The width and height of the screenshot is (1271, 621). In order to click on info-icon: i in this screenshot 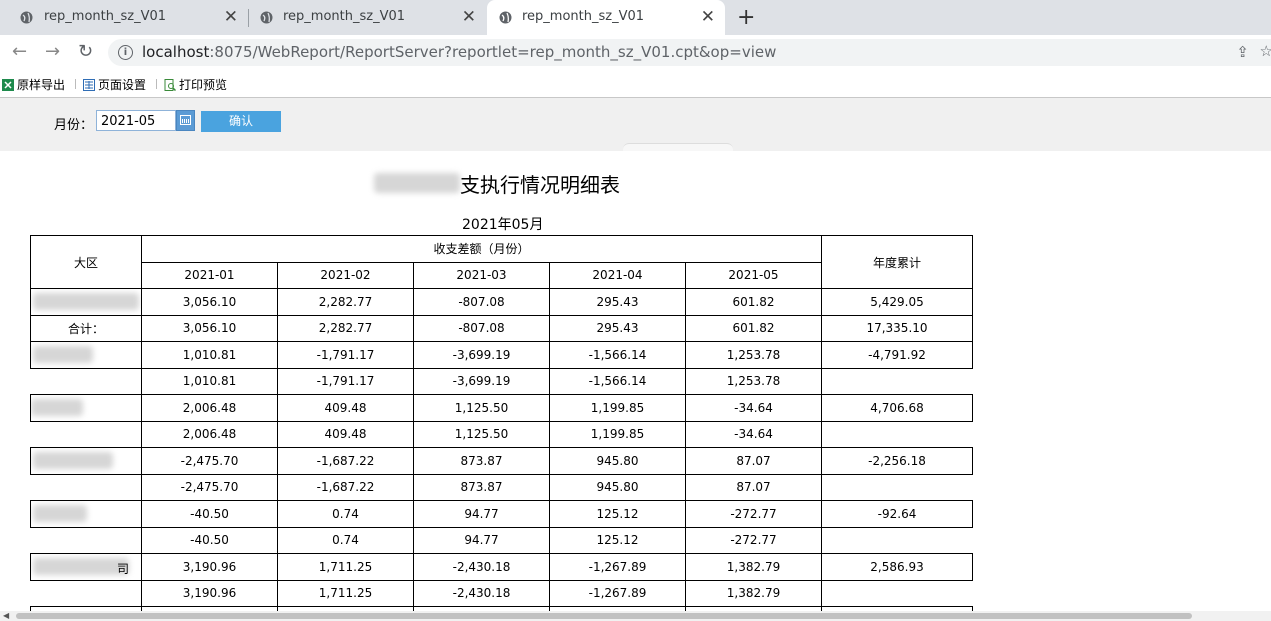, I will do `click(125, 52)`.